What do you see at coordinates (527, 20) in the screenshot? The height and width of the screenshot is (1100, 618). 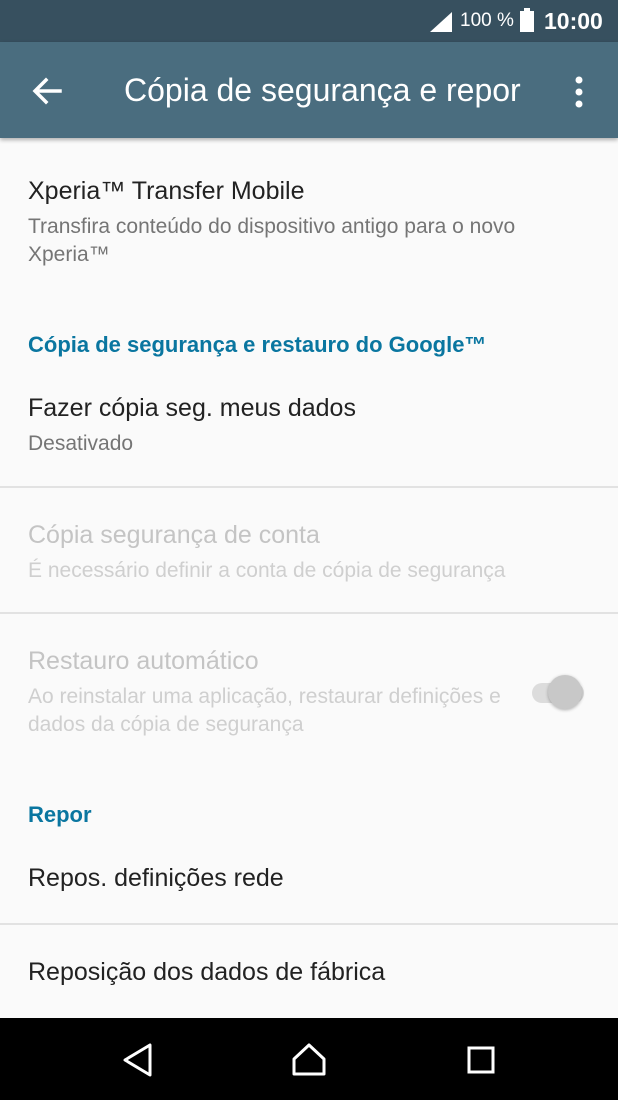 I see `battery-icon` at bounding box center [527, 20].